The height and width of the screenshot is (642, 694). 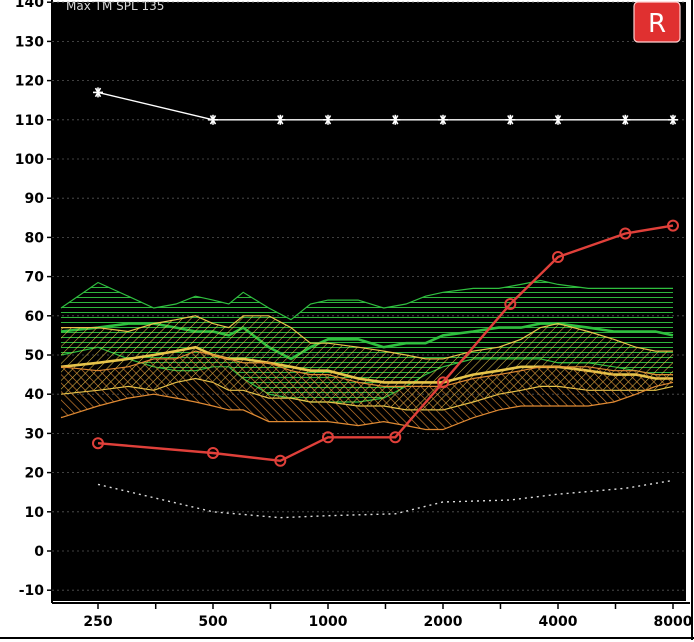 I want to click on y-tick-label: -10, so click(x=32, y=591).